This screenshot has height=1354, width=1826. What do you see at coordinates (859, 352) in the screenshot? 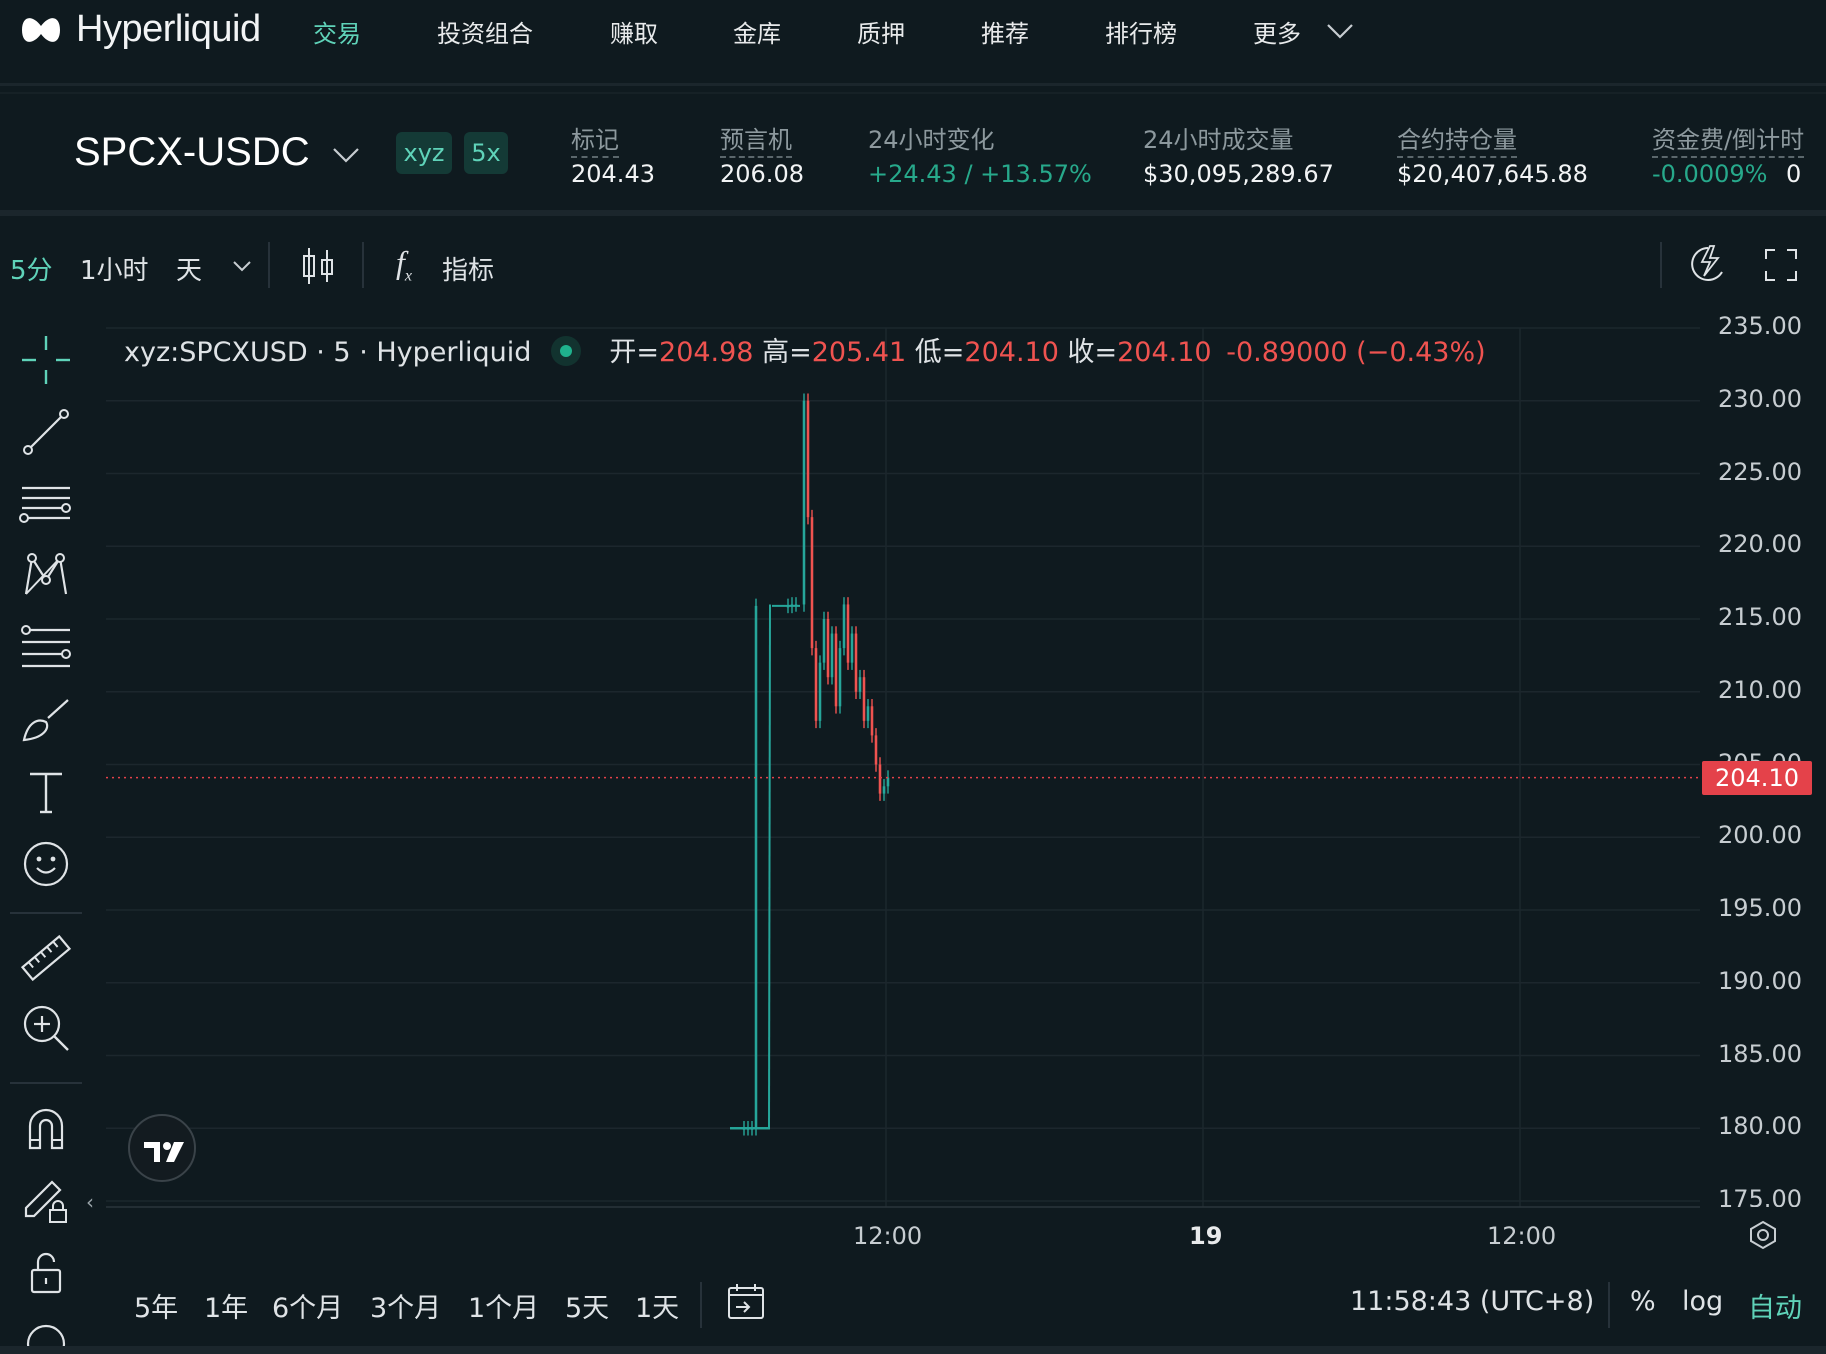
I see `legend-high: 205.41` at bounding box center [859, 352].